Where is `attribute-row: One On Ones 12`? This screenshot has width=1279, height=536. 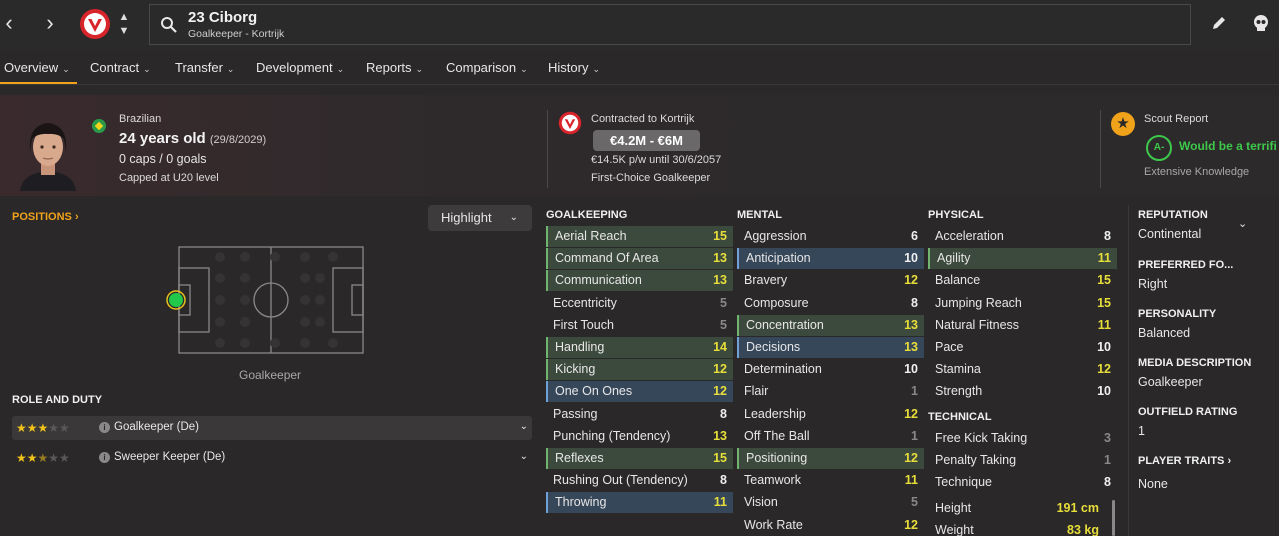
attribute-row: One On Ones 12 is located at coordinates (639, 392).